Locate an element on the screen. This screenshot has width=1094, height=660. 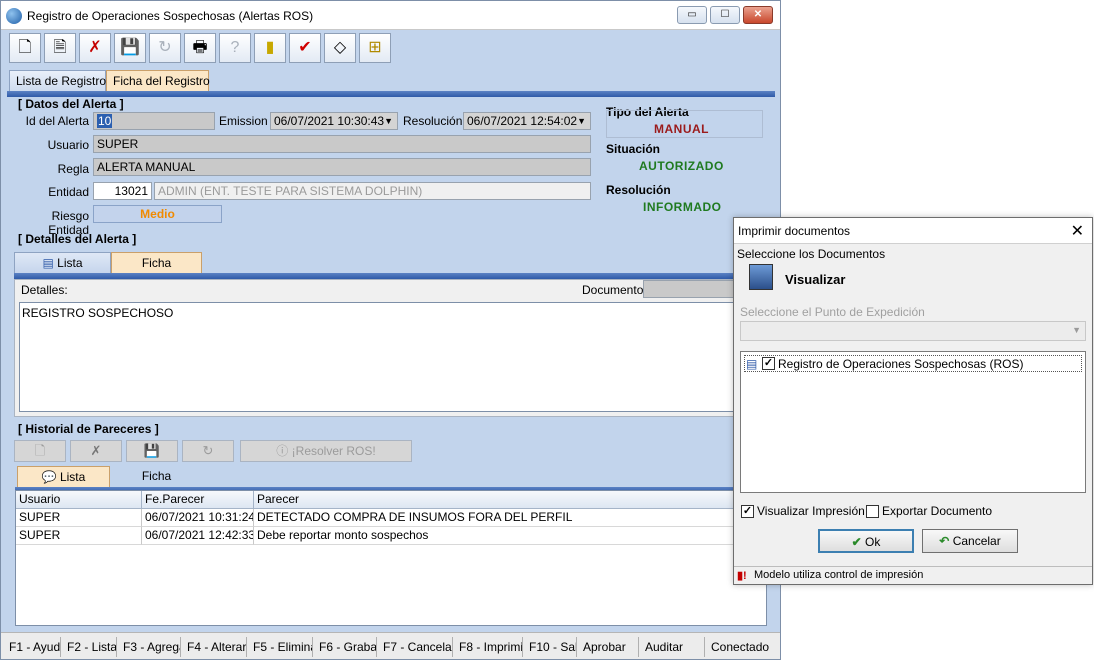
detalles-tab-lista: ▤ Lista is located at coordinates (62, 263).